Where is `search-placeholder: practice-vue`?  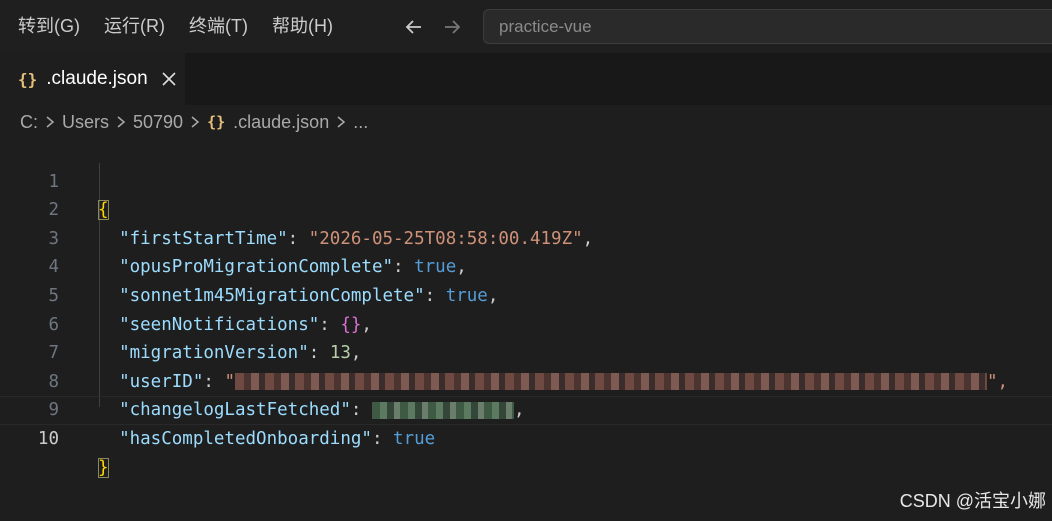 search-placeholder: practice-vue is located at coordinates (545, 26).